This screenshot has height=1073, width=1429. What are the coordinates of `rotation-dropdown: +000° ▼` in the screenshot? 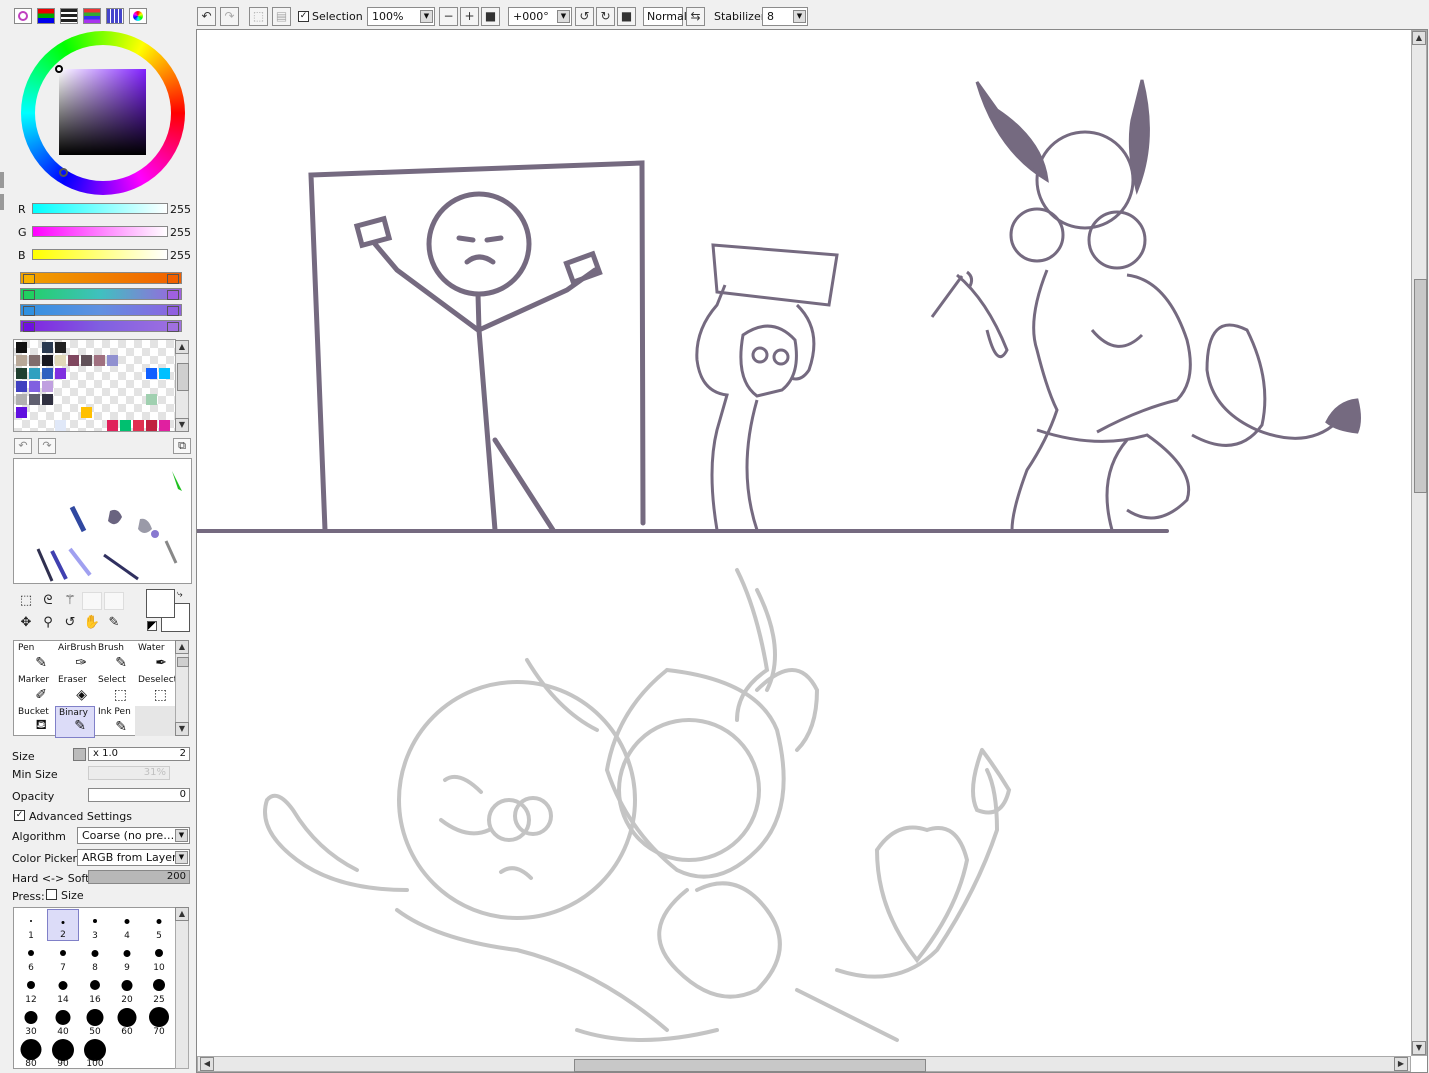 It's located at (540, 16).